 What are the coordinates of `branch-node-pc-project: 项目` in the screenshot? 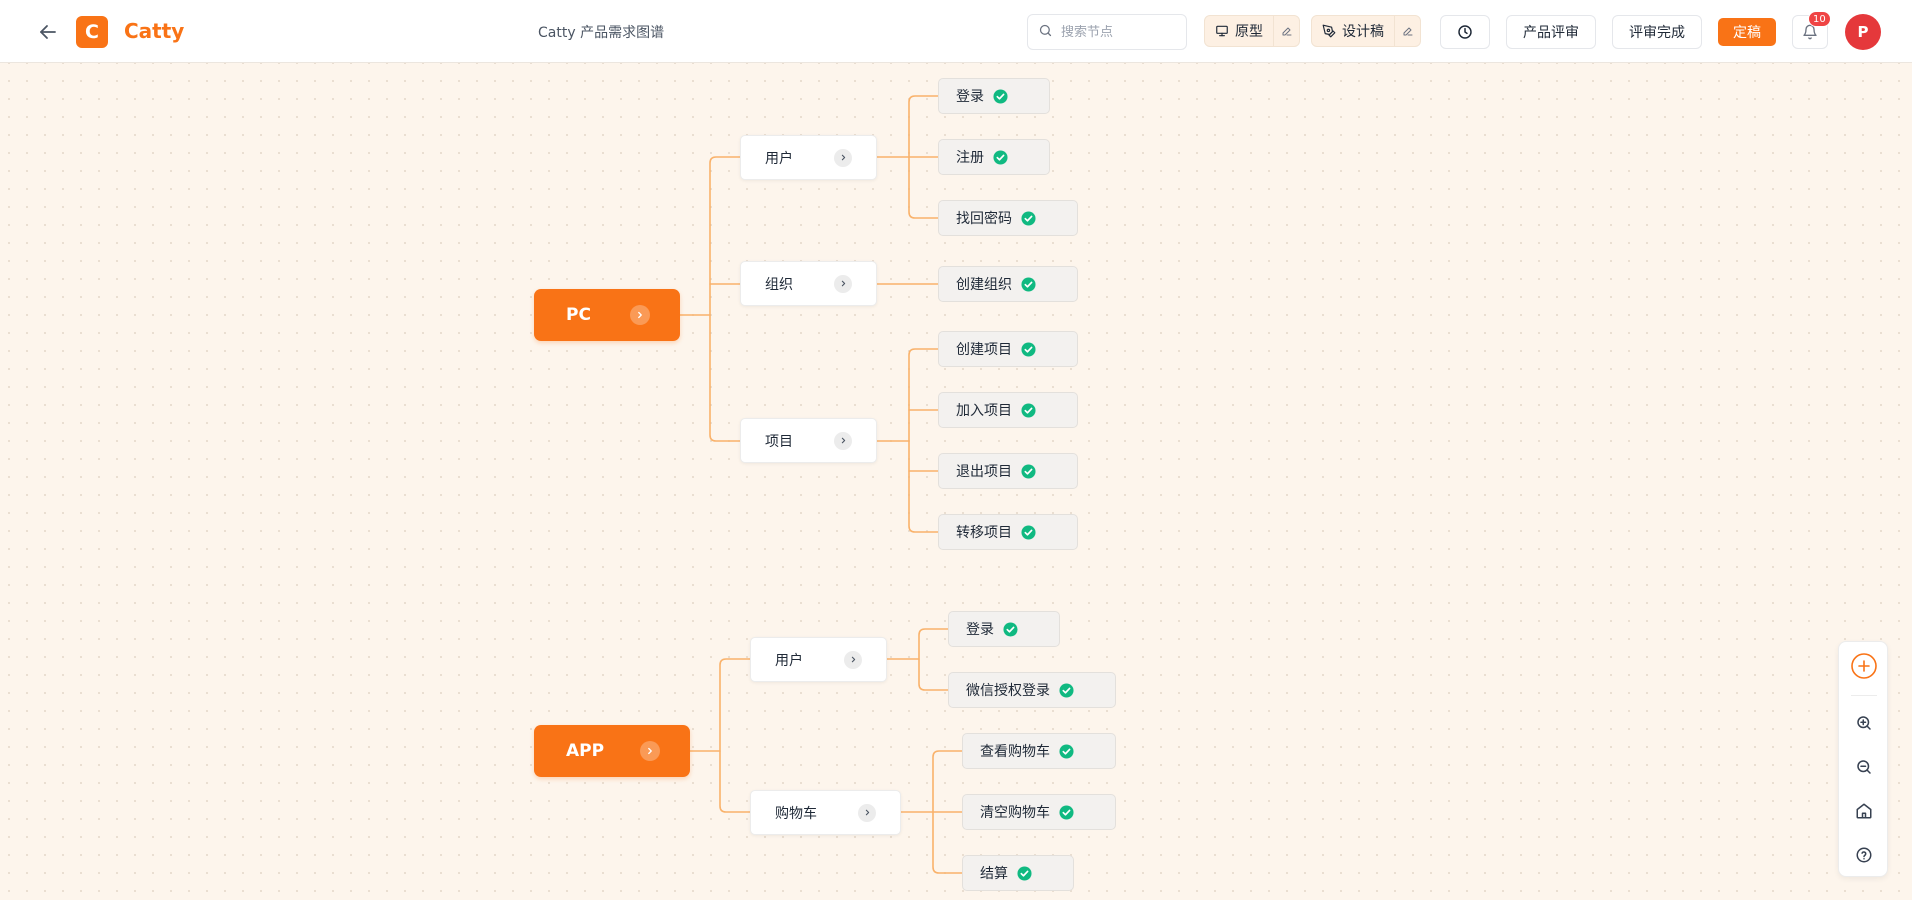 It's located at (808, 440).